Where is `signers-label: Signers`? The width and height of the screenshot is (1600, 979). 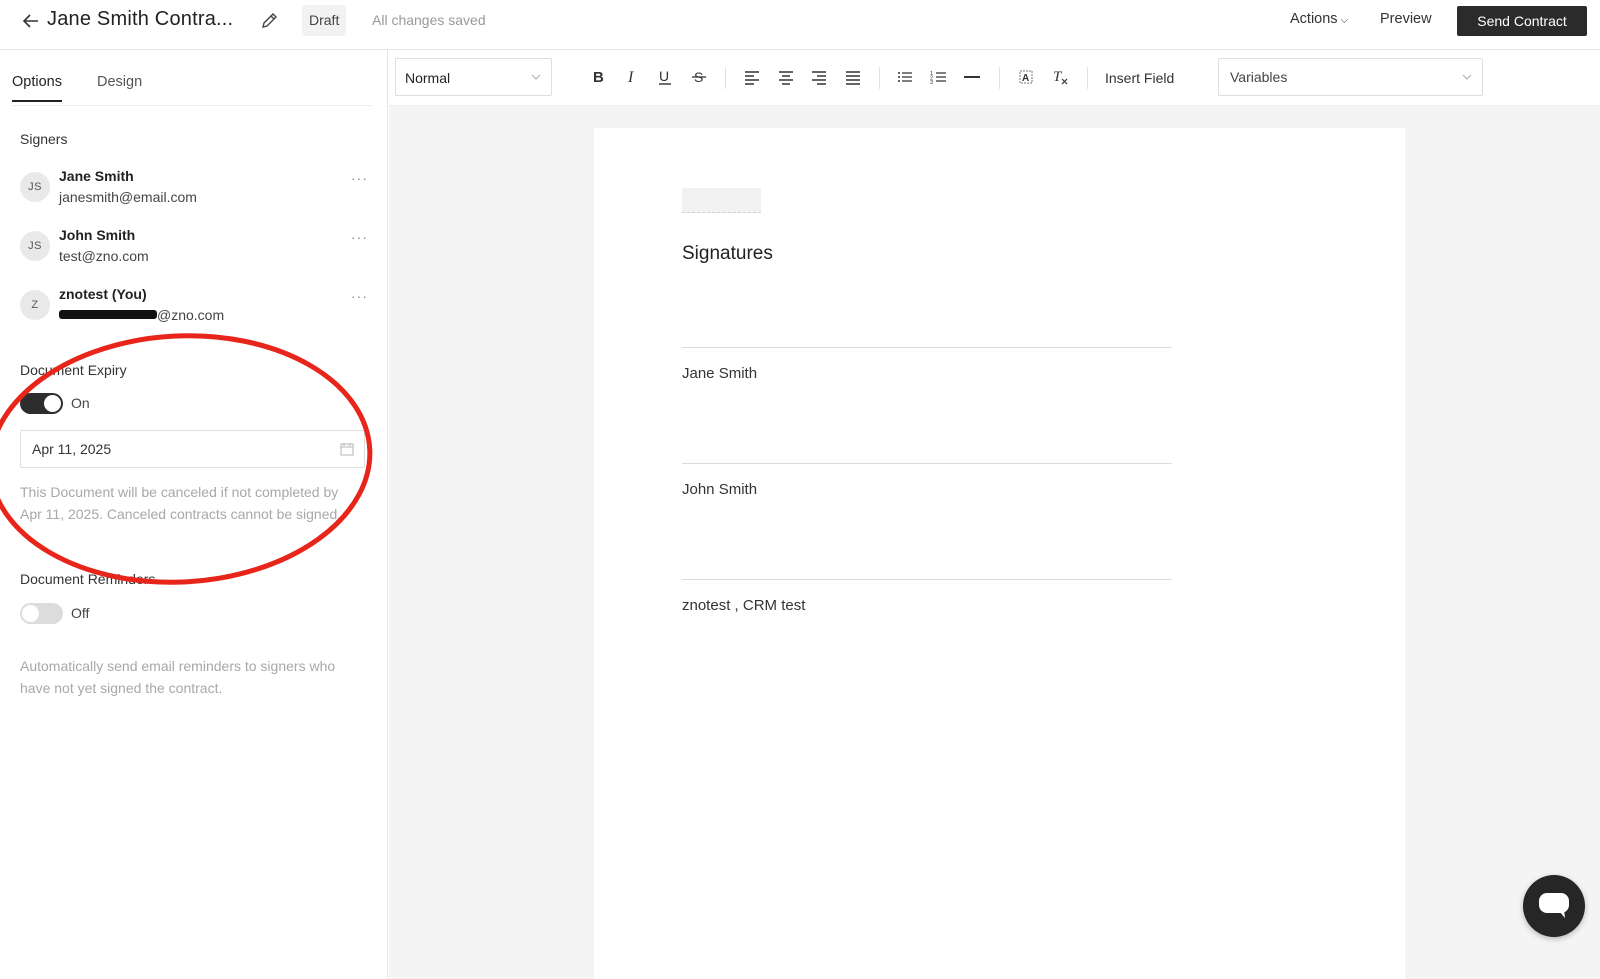
signers-label: Signers is located at coordinates (44, 139).